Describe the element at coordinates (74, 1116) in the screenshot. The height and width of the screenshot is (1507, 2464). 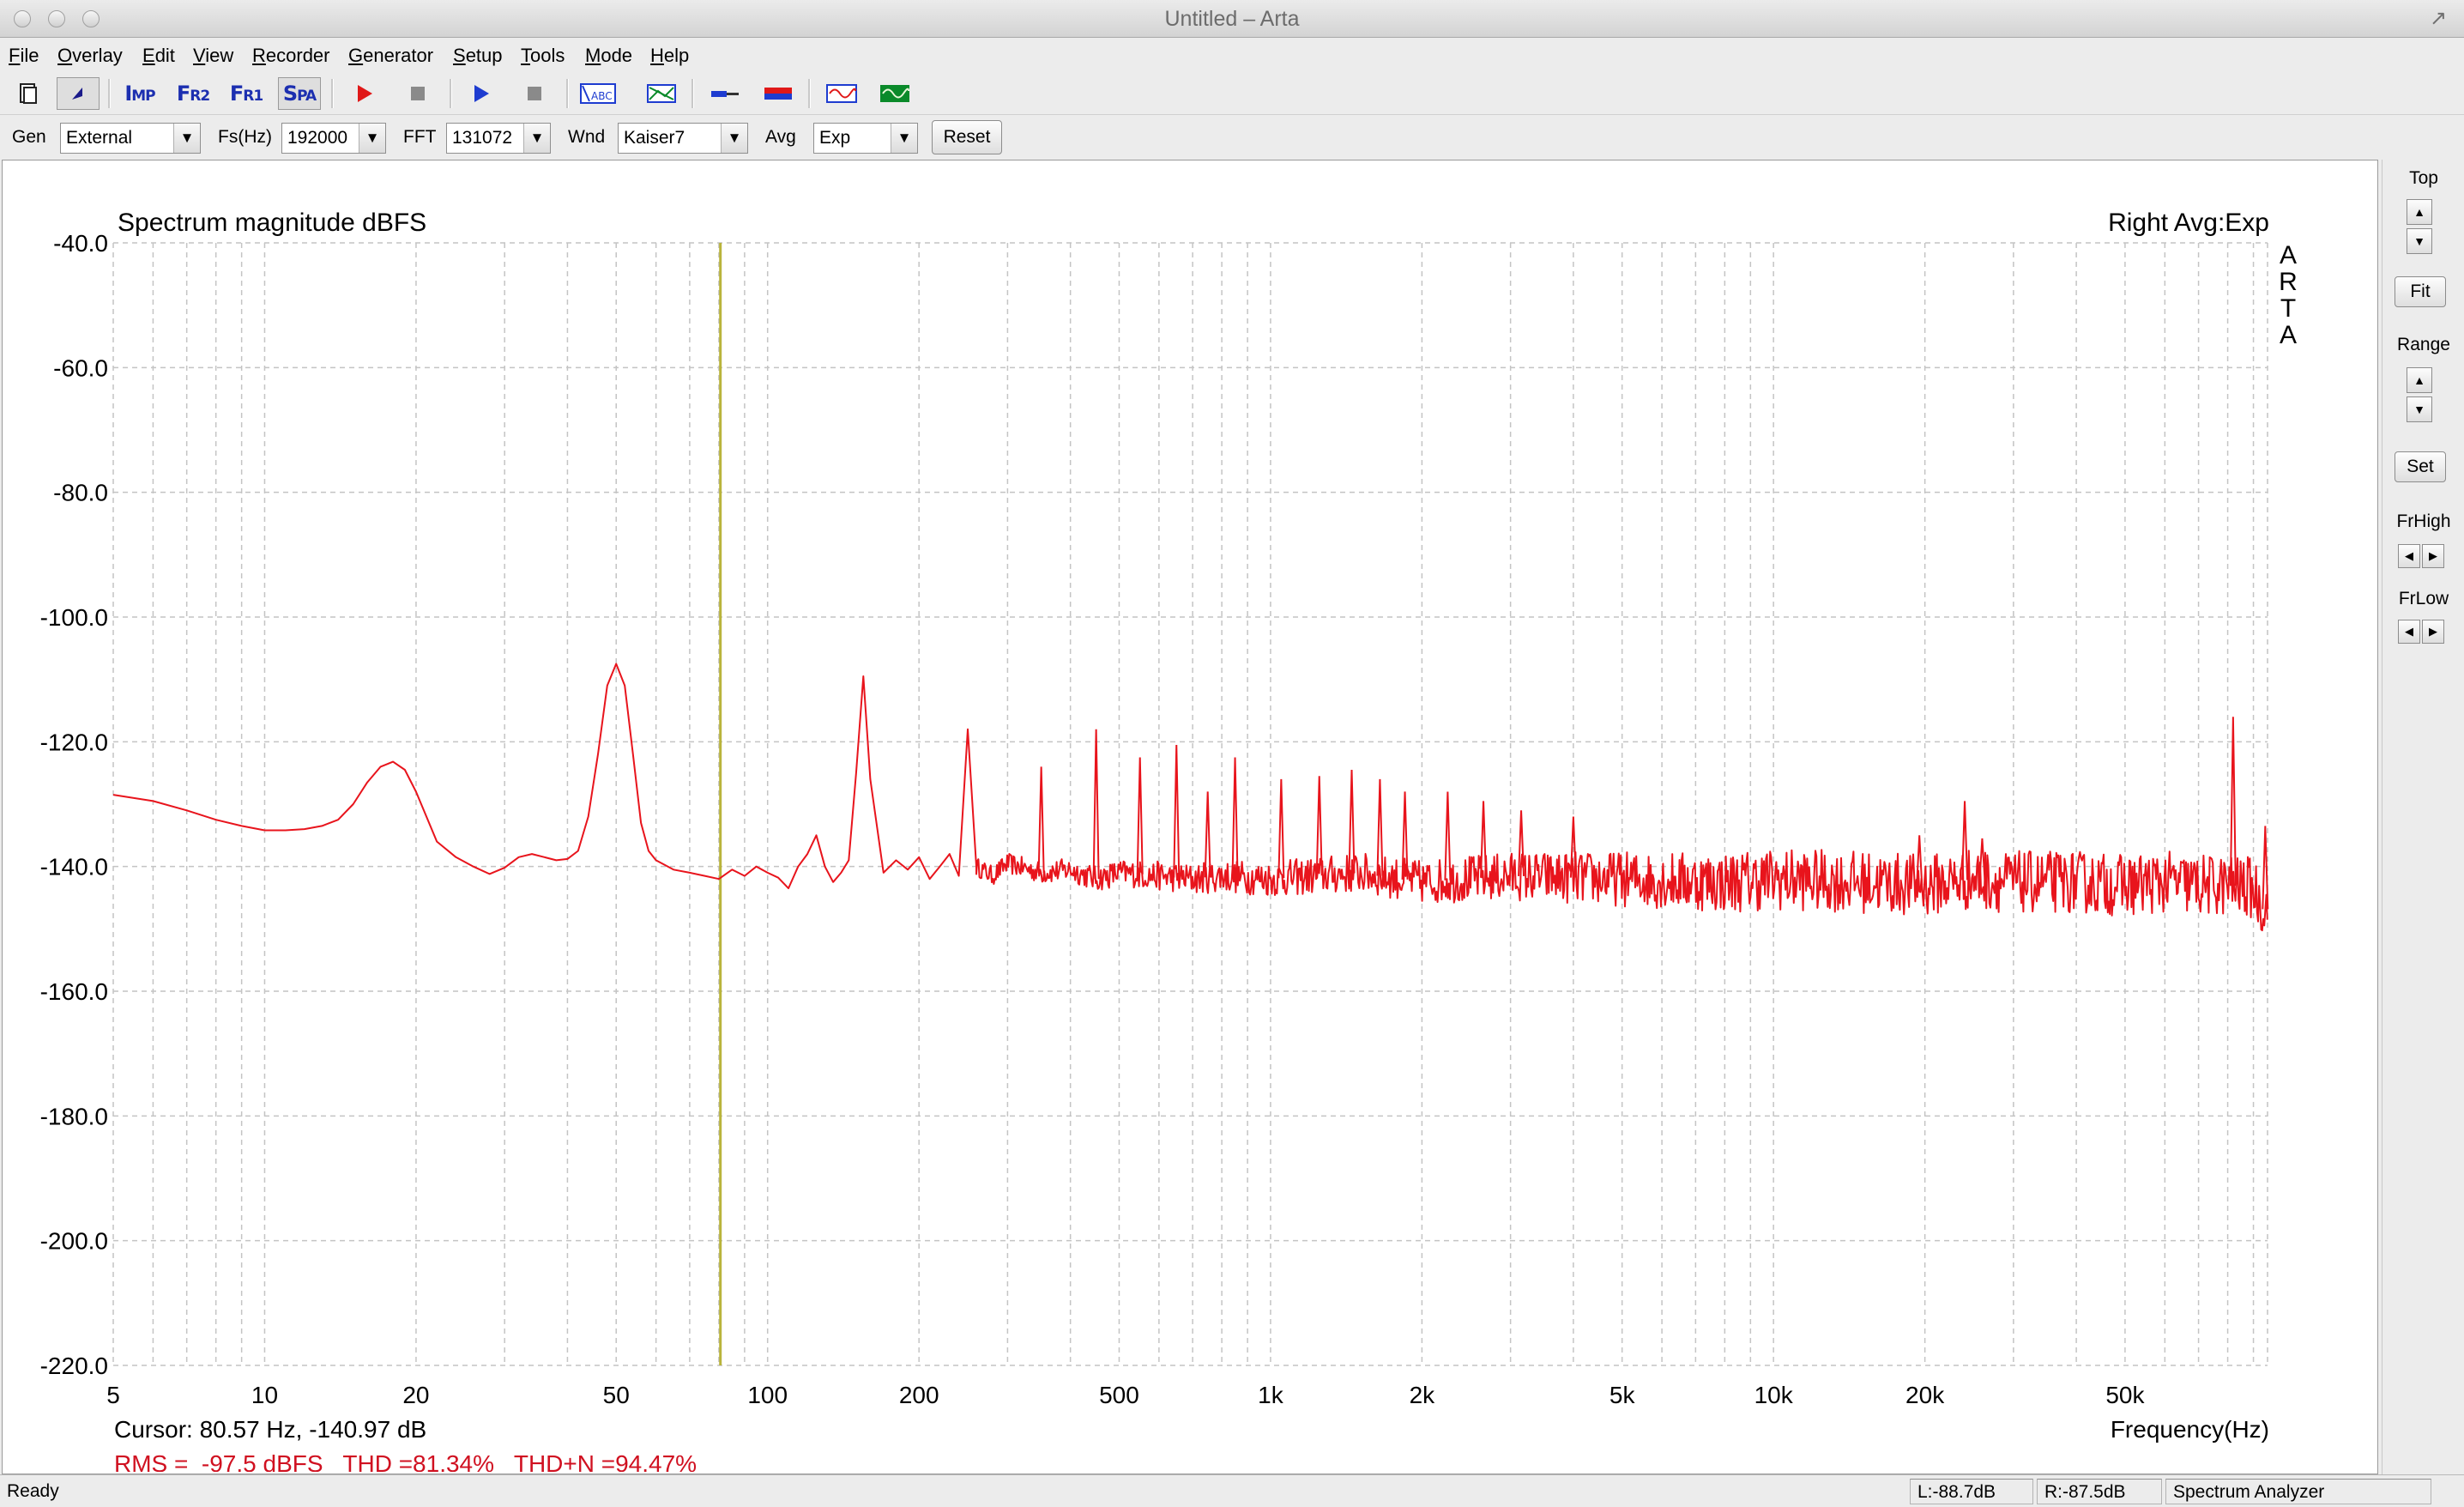
I see `y-tick-label: -180.0` at that location.